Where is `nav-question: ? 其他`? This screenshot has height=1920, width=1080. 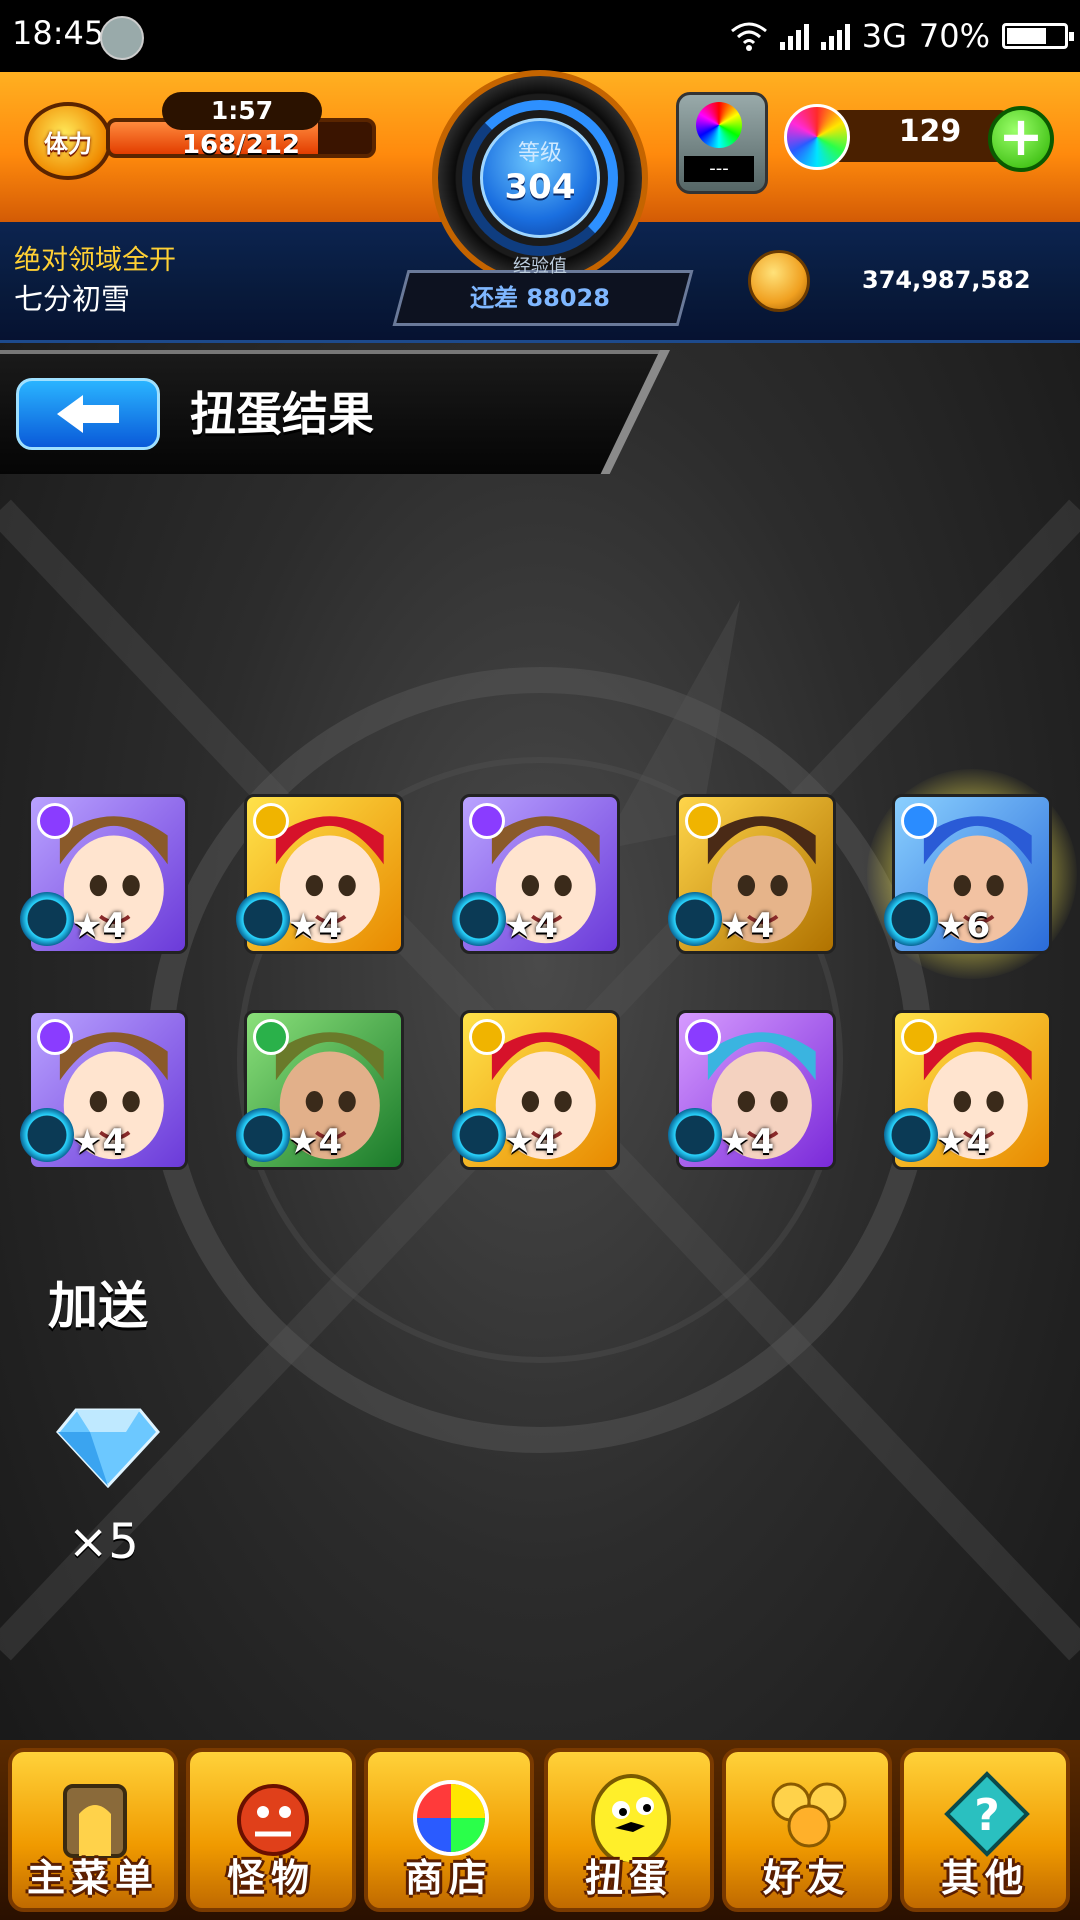 nav-question: ? 其他 is located at coordinates (985, 1830).